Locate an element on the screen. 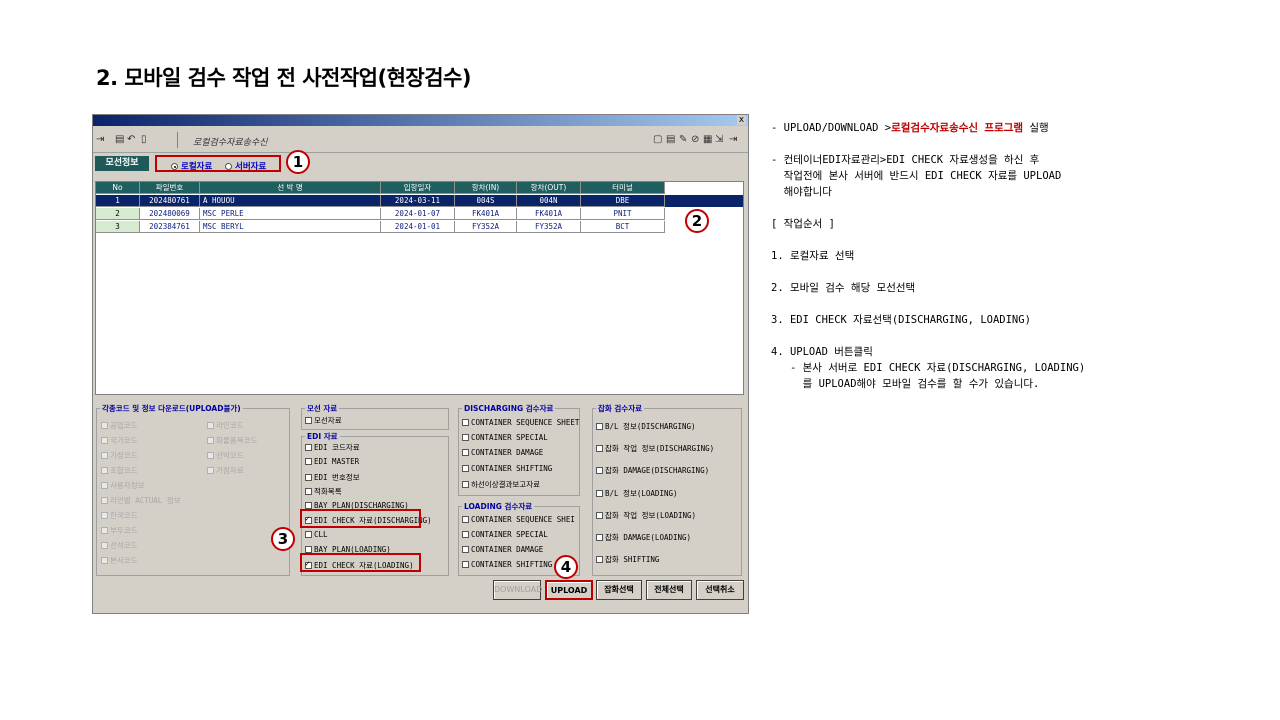 This screenshot has width=1280, height=720. checkbox-cargo-item: 잡화 SHIFTING is located at coordinates (627, 559).